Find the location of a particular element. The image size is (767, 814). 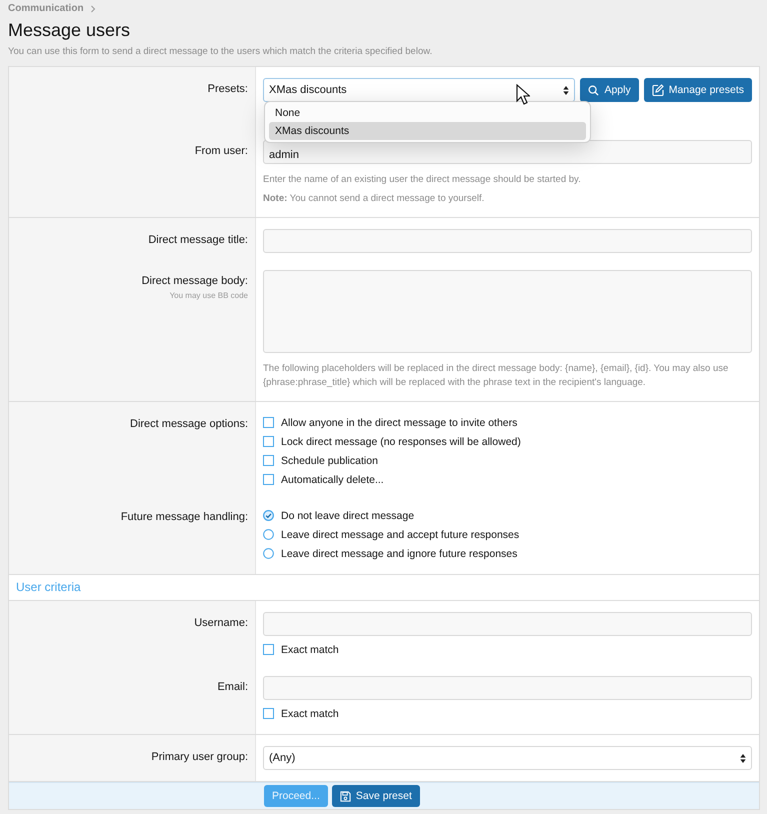

select-field: (Any) is located at coordinates (507, 758).